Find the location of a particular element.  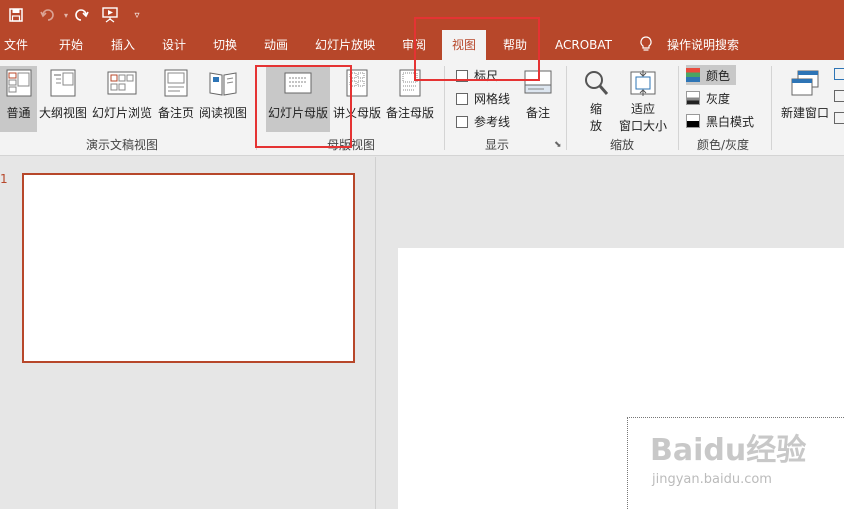

tab-help: 帮助 is located at coordinates (515, 45).